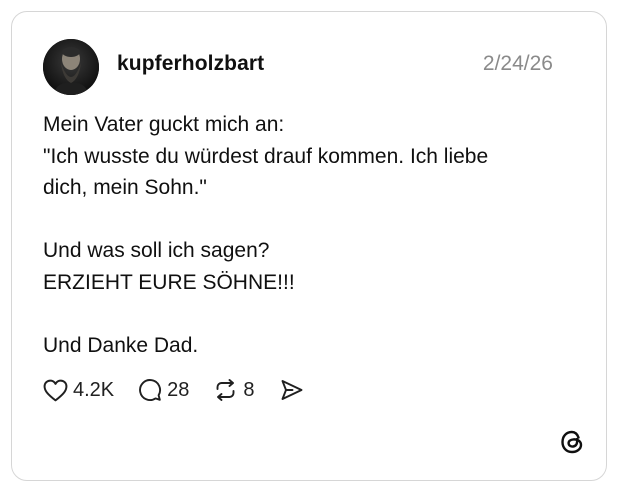 Image resolution: width=620 pixels, height=493 pixels. What do you see at coordinates (169, 282) in the screenshot?
I see `post-line: ERZIEHT EURE SÖHNE!!!` at bounding box center [169, 282].